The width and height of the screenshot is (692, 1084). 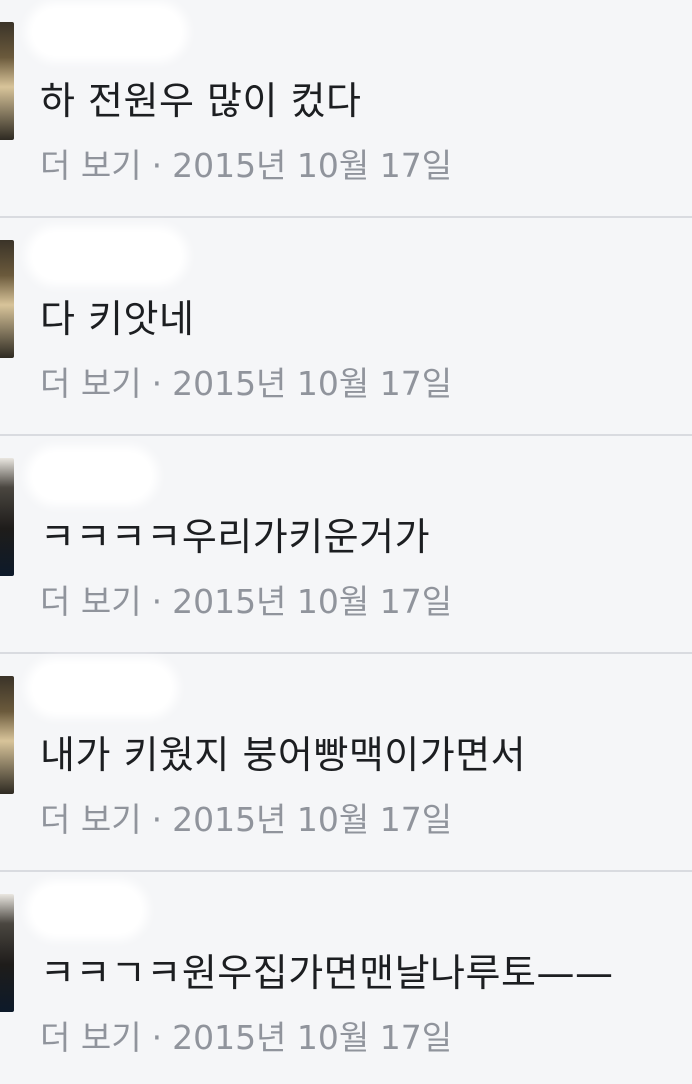 What do you see at coordinates (117, 319) in the screenshot?
I see `comment-text: 다 키앗네` at bounding box center [117, 319].